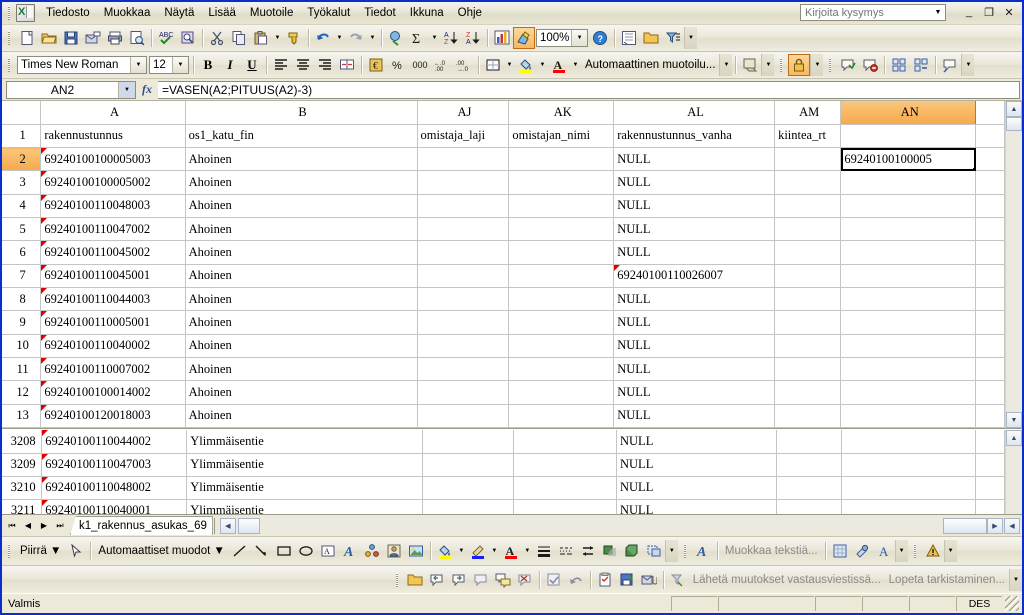  What do you see at coordinates (990, 299) in the screenshot?
I see `cell-AO8` at bounding box center [990, 299].